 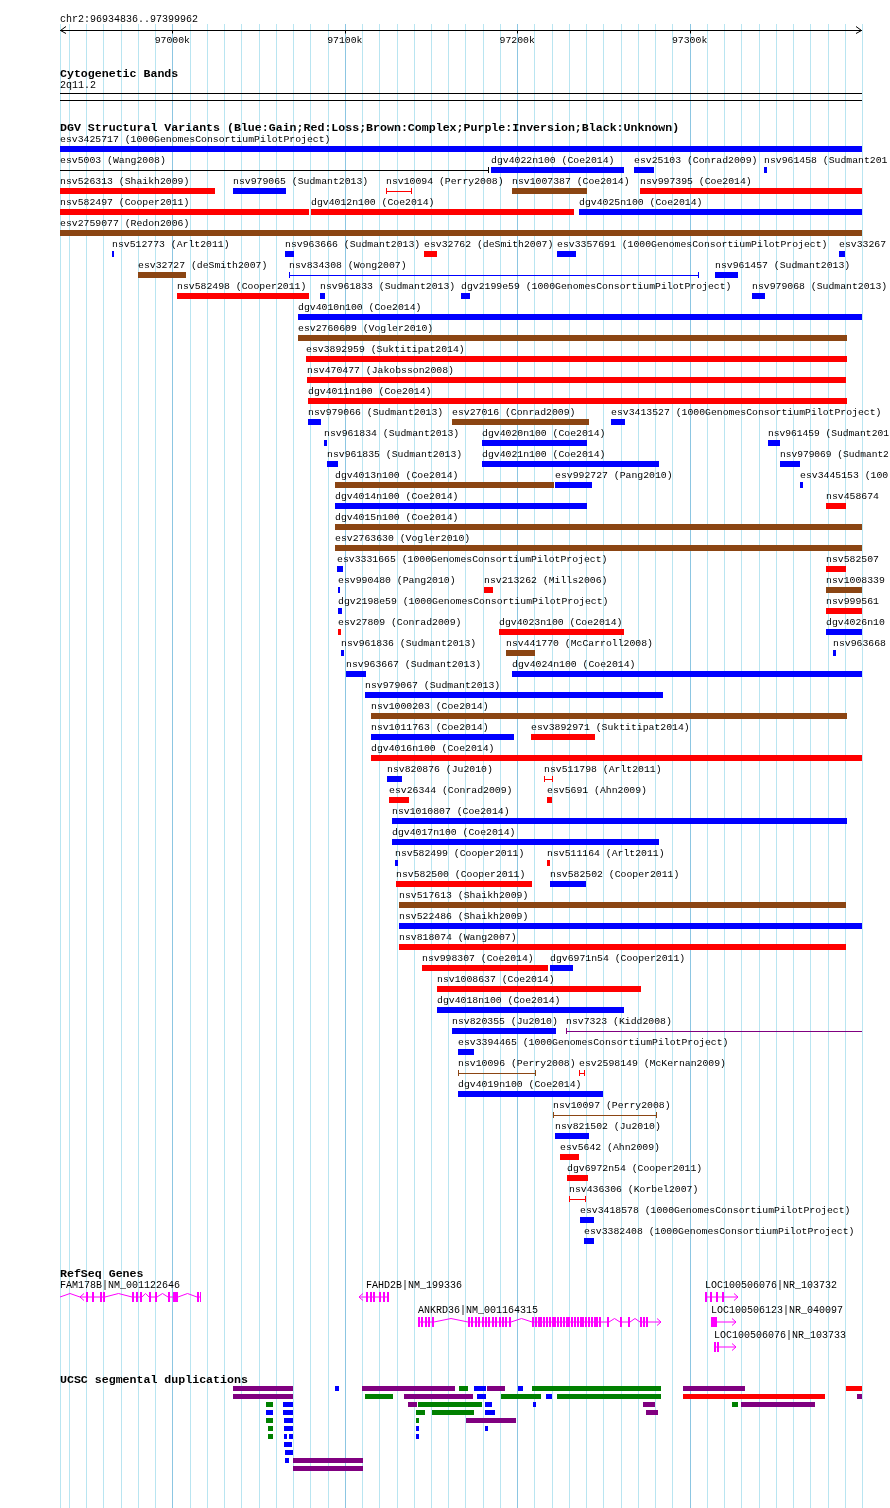 I want to click on variant-label: nsv998307 (Coe2014), so click(x=478, y=959).